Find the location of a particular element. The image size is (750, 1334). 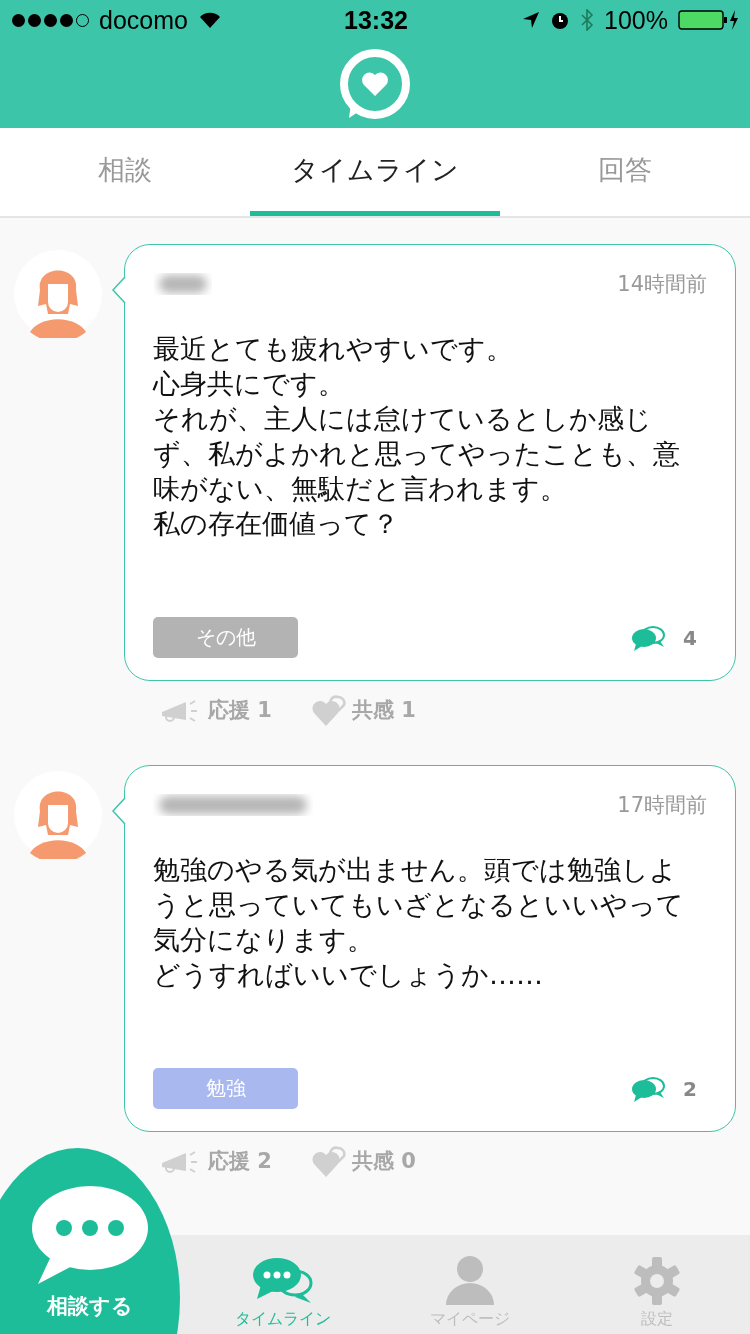

empathy-button: 共感 1 is located at coordinates (363, 710).